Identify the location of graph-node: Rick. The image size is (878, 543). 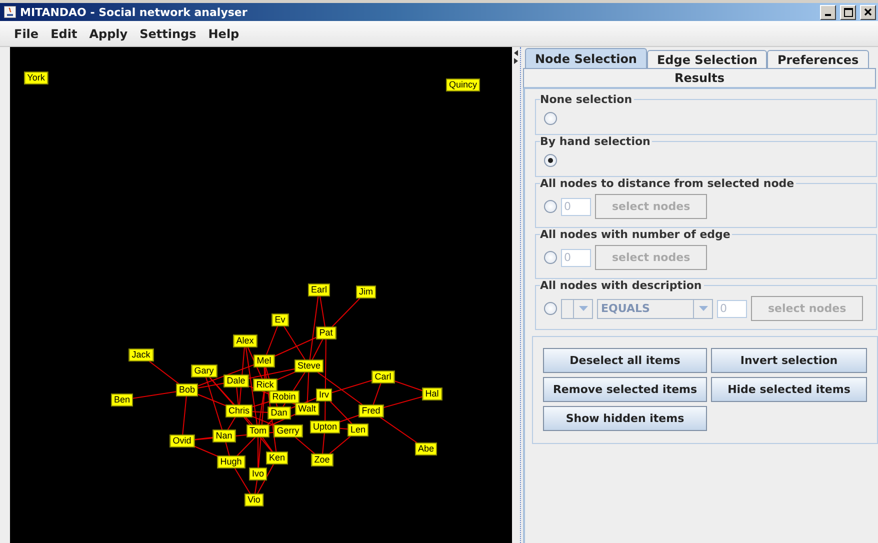
(265, 385).